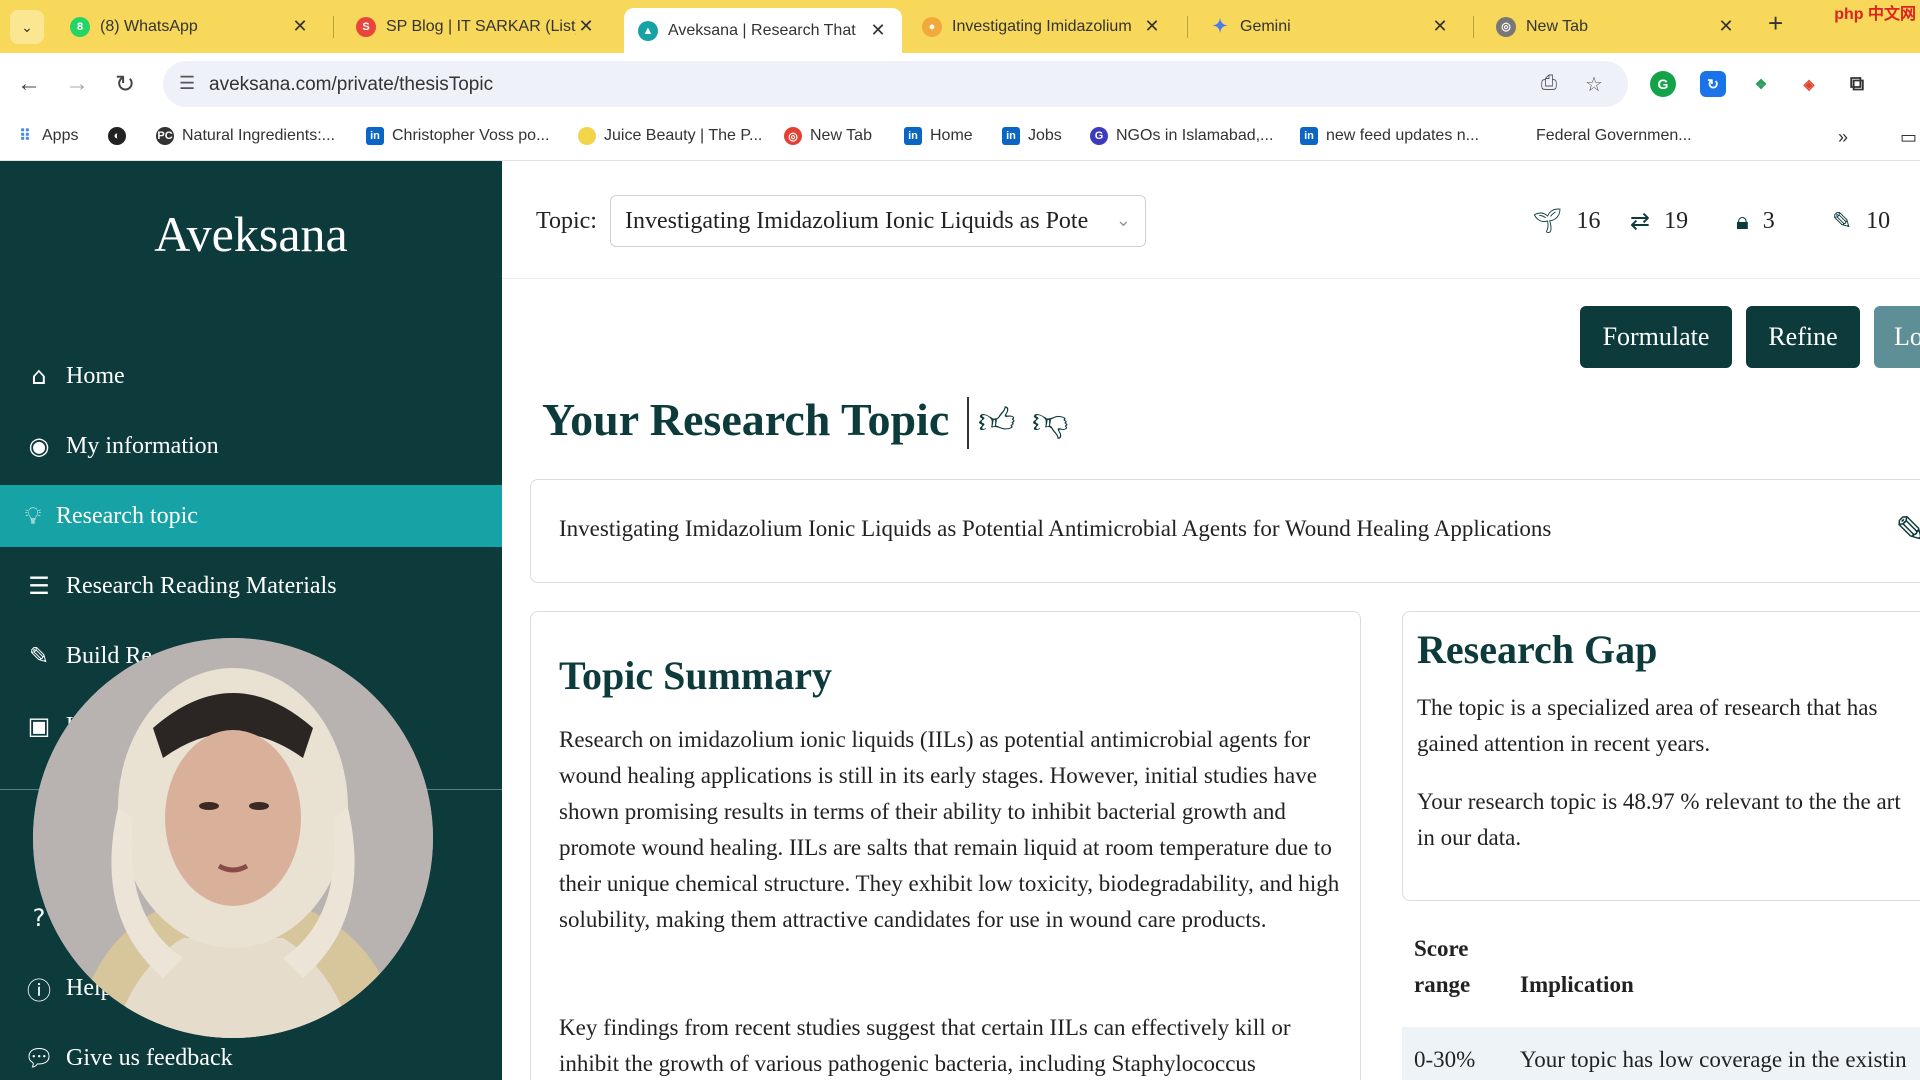  Describe the element at coordinates (1594, 84) in the screenshot. I see `bookmark-star-icon: ☆` at that location.